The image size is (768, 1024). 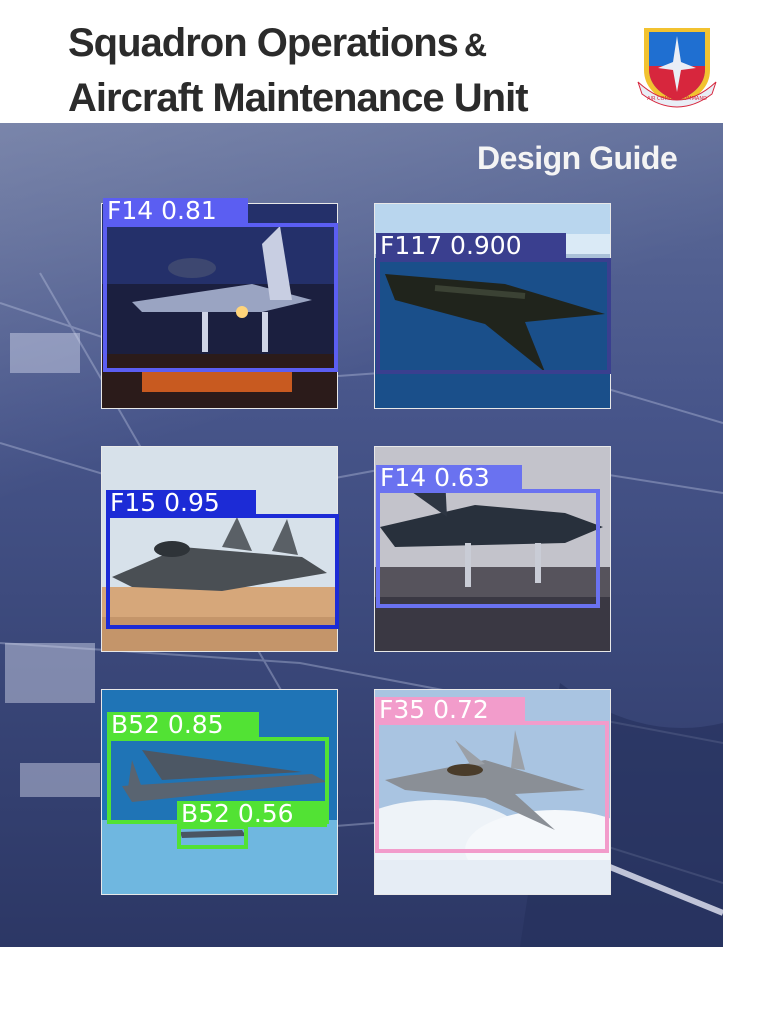 I want to click on design-guide-heading: Design Guide, so click(x=577, y=158).